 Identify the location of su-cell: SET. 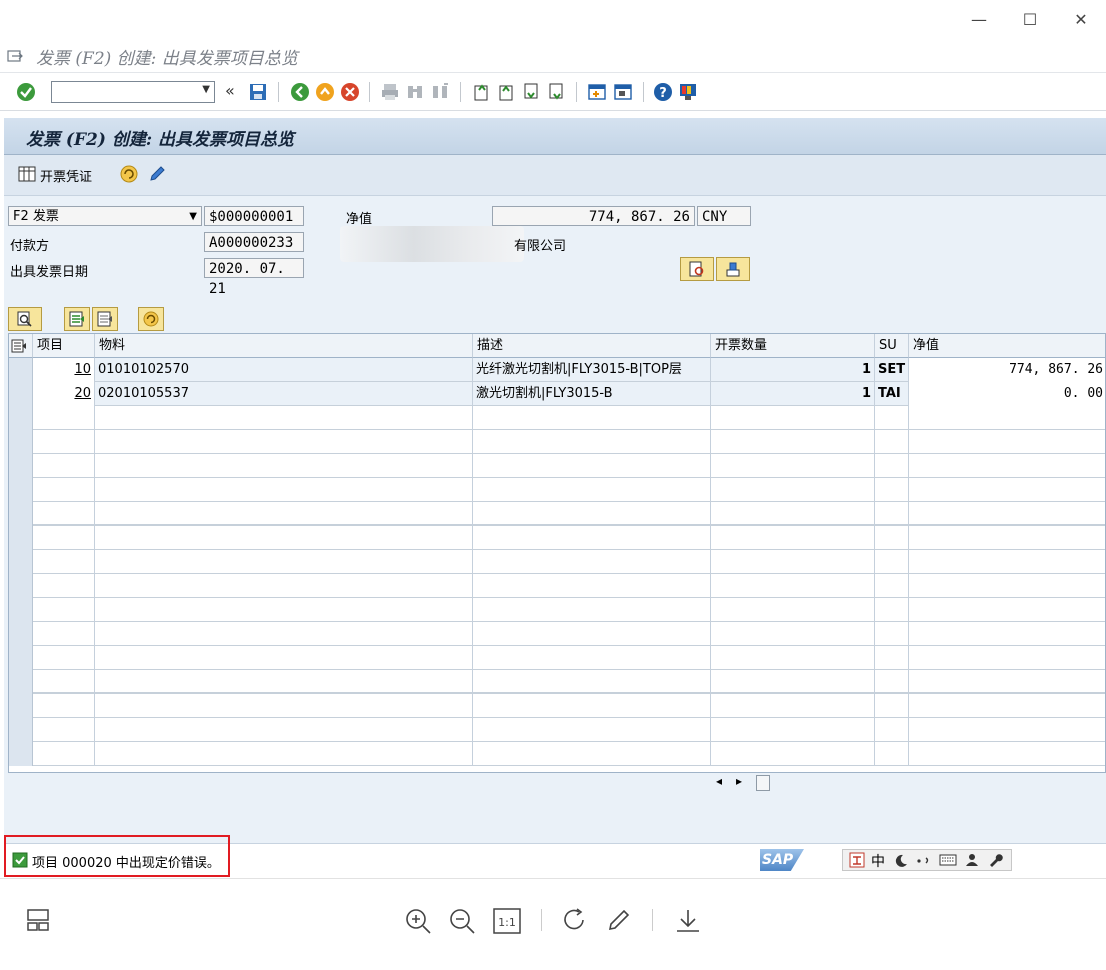
(892, 370).